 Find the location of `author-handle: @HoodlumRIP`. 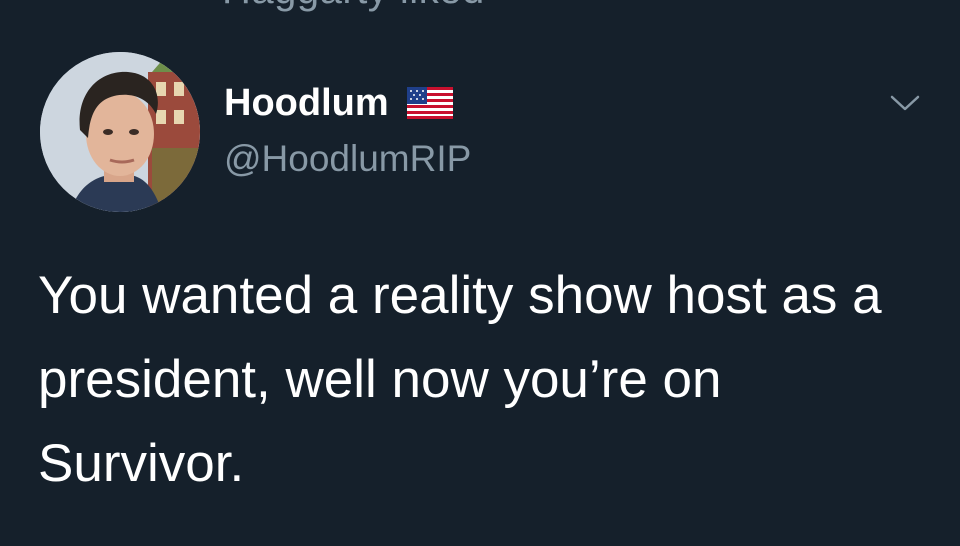

author-handle: @HoodlumRIP is located at coordinates (347, 159).